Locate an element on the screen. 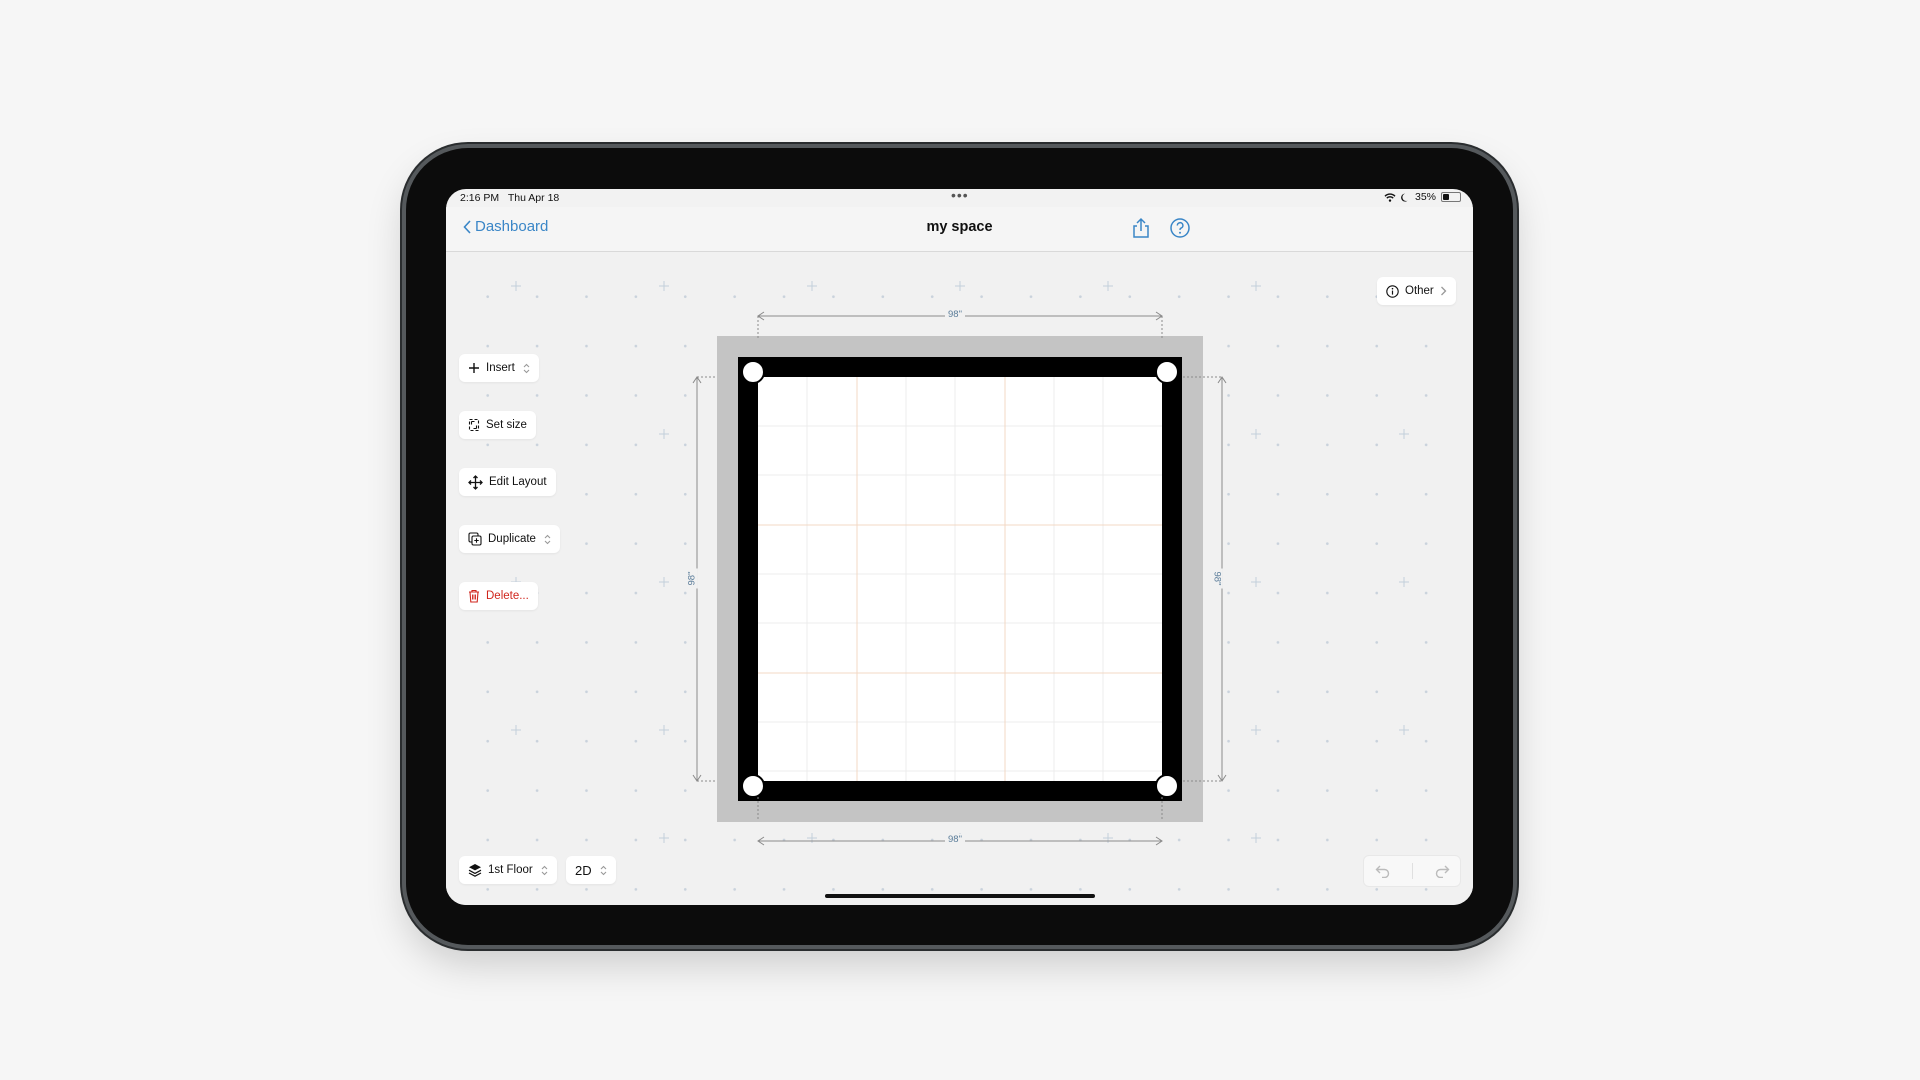  floor-selector: 1st Floor is located at coordinates (508, 870).